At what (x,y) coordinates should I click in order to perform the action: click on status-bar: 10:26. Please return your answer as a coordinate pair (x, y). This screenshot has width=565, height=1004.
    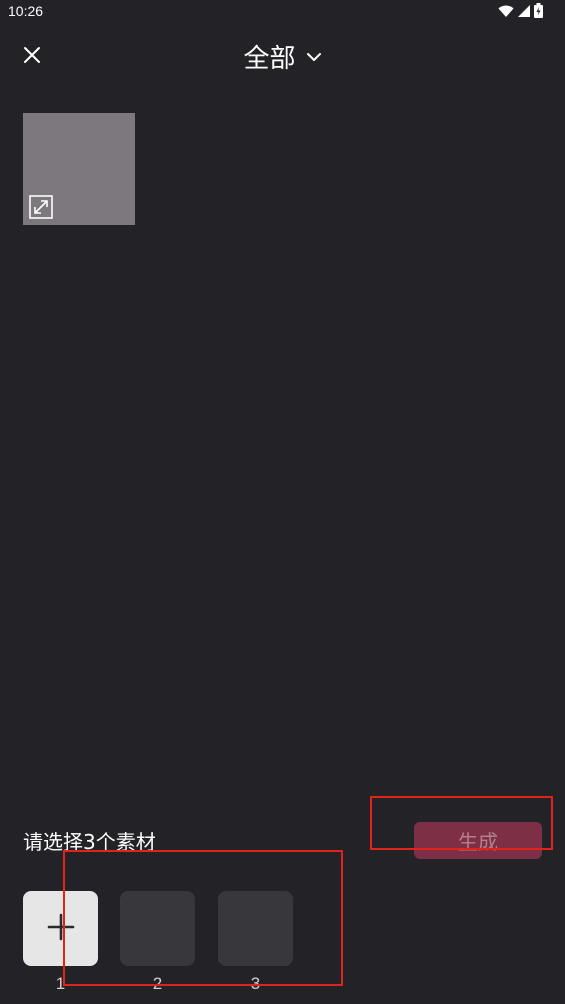
    Looking at the image, I should click on (282, 12).